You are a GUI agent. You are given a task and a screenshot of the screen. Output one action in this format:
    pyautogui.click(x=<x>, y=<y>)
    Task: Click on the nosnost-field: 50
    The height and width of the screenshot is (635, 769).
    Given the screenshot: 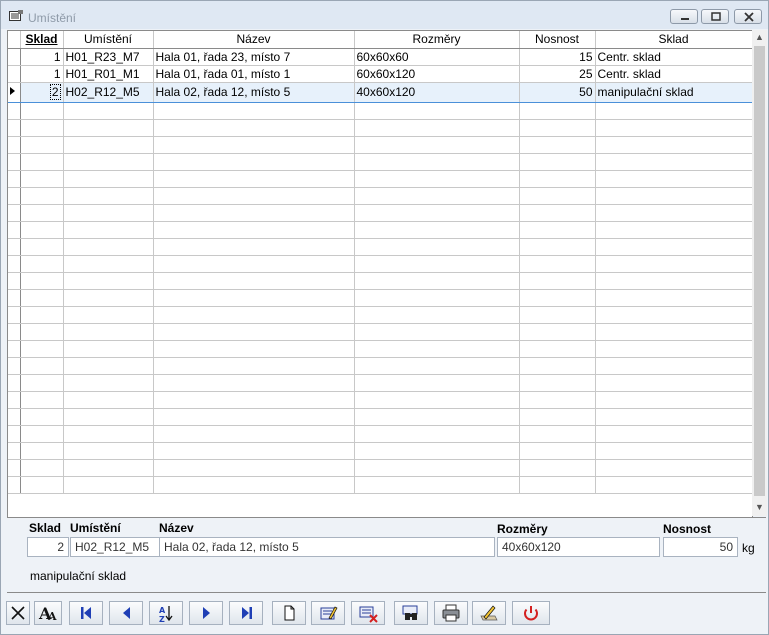 What is the action you would take?
    pyautogui.click(x=700, y=547)
    